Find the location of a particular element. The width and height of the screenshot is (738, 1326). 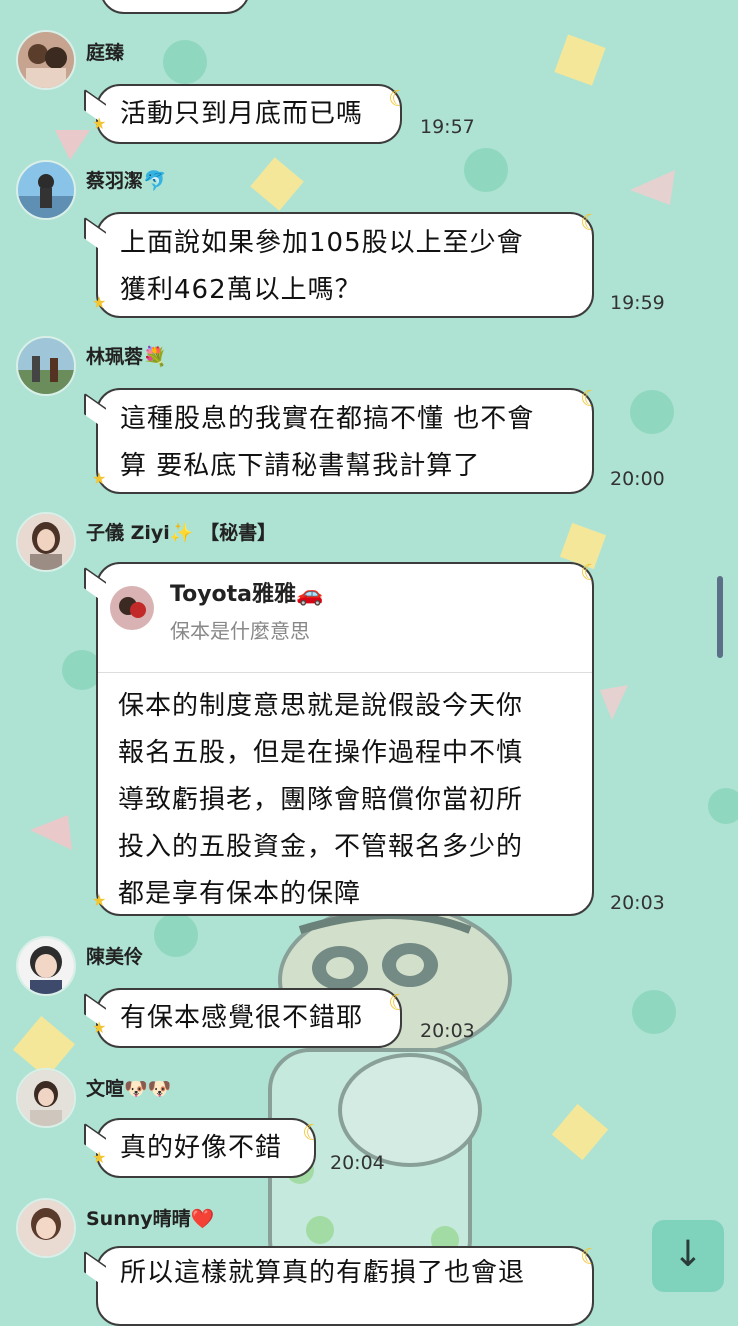

scrollbar is located at coordinates (720, 617).